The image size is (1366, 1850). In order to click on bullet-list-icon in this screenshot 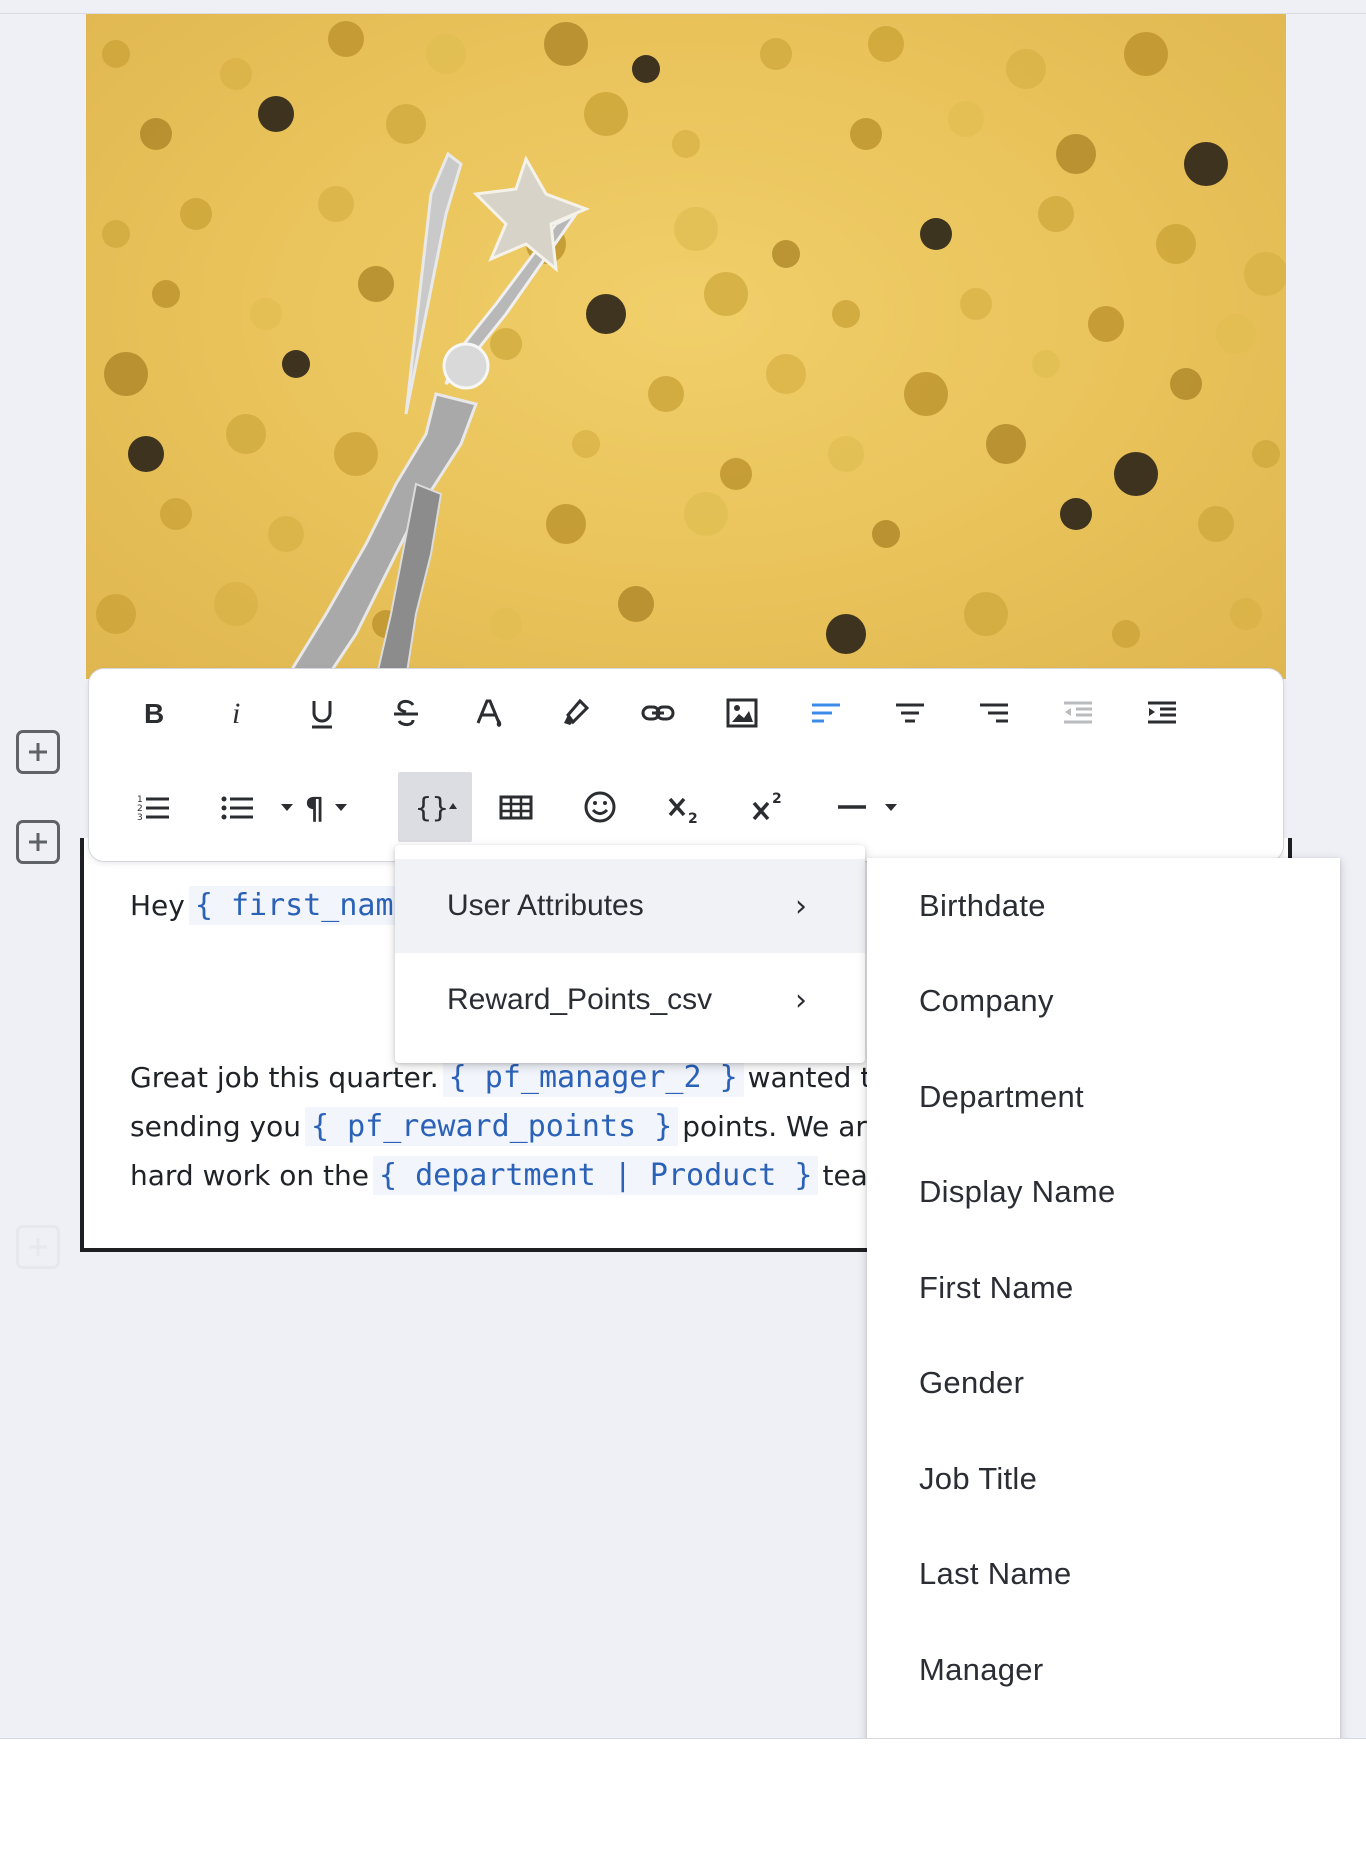, I will do `click(237, 808)`.